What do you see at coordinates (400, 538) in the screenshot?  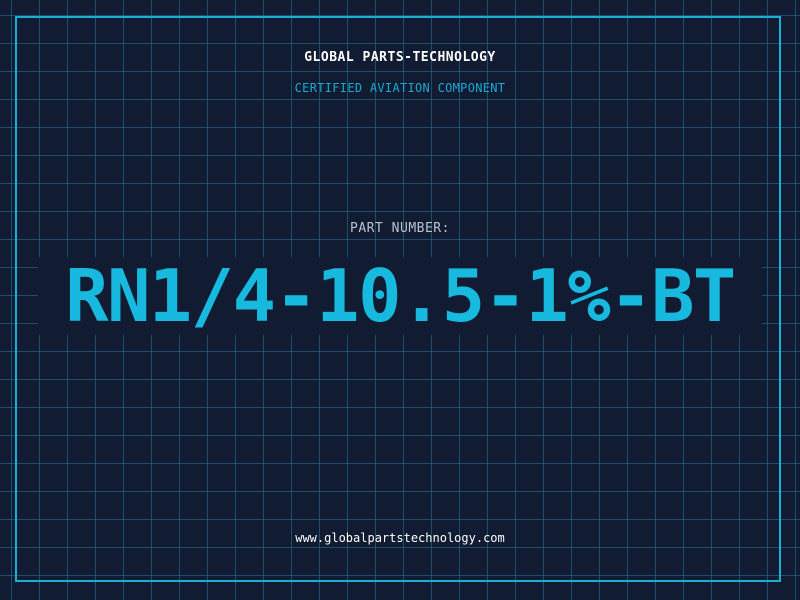 I see `website-url: www.globalpartstechnology.com` at bounding box center [400, 538].